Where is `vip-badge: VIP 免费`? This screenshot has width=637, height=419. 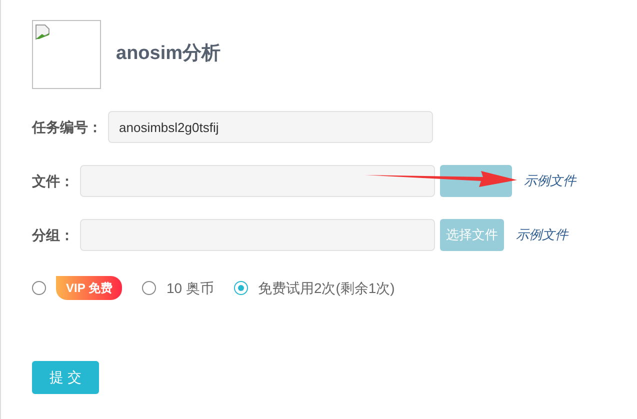 vip-badge: VIP 免费 is located at coordinates (89, 288).